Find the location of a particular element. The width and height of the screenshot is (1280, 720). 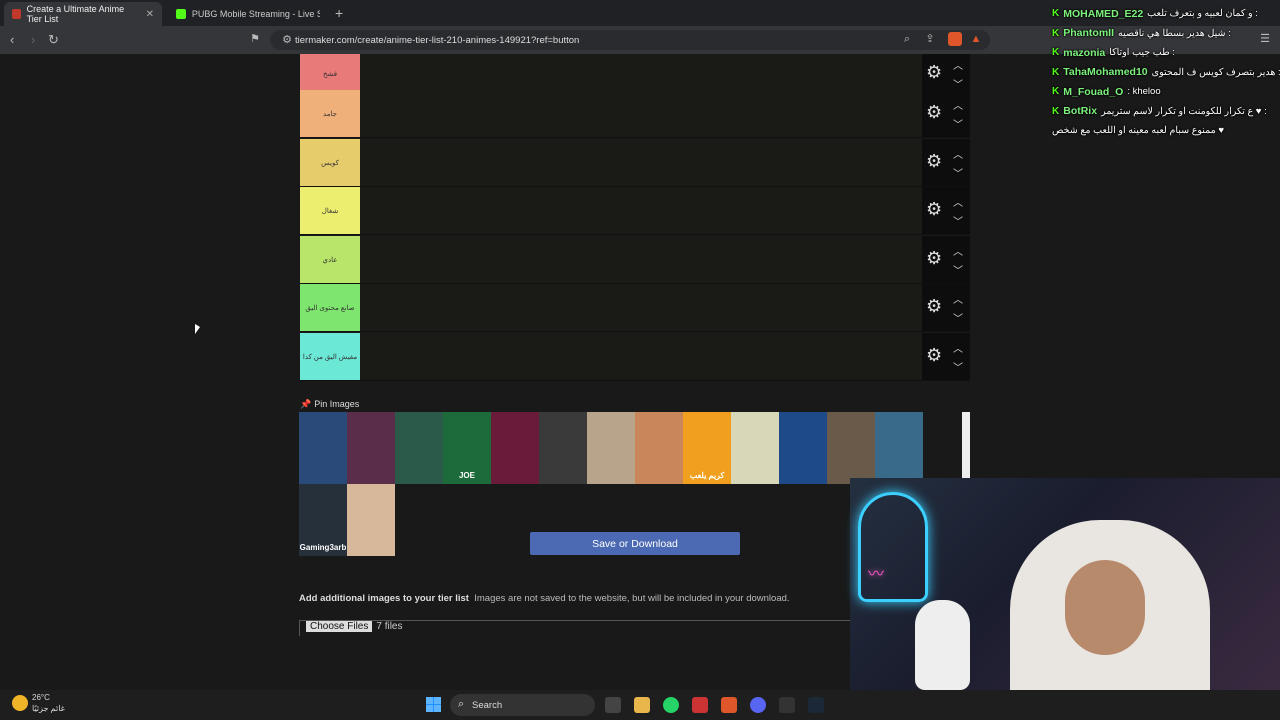

save-or-download-button: Save or Download is located at coordinates (635, 543).